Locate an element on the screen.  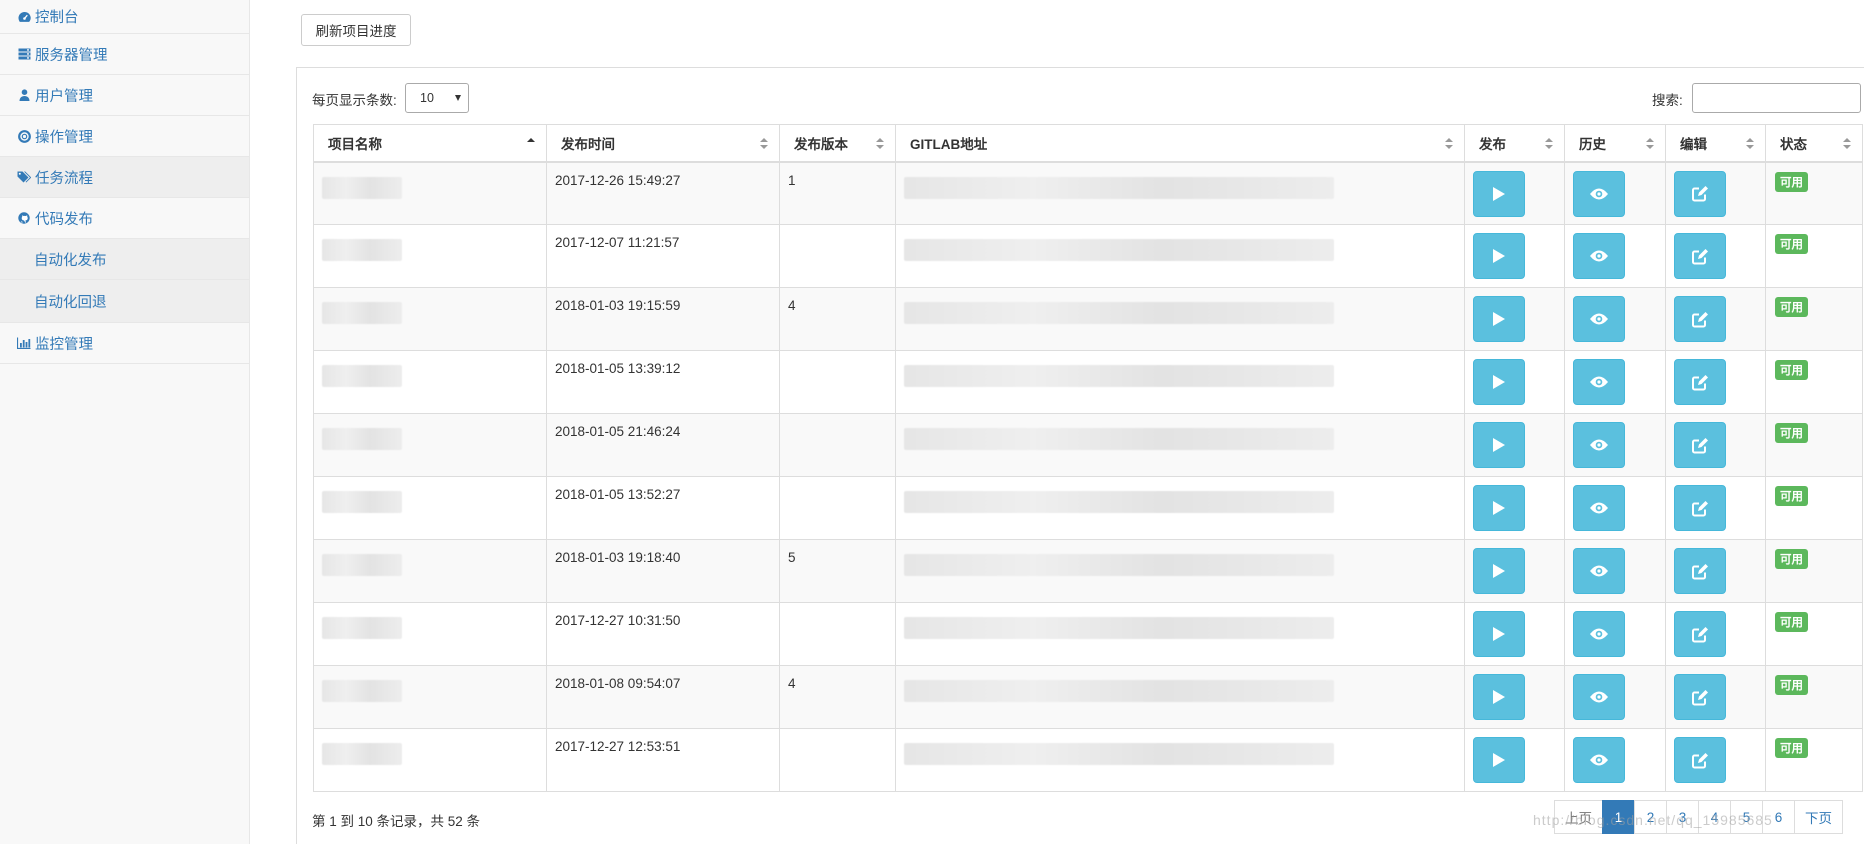
cell-release-time: 2018-01-08 09:54:07 is located at coordinates (663, 697).